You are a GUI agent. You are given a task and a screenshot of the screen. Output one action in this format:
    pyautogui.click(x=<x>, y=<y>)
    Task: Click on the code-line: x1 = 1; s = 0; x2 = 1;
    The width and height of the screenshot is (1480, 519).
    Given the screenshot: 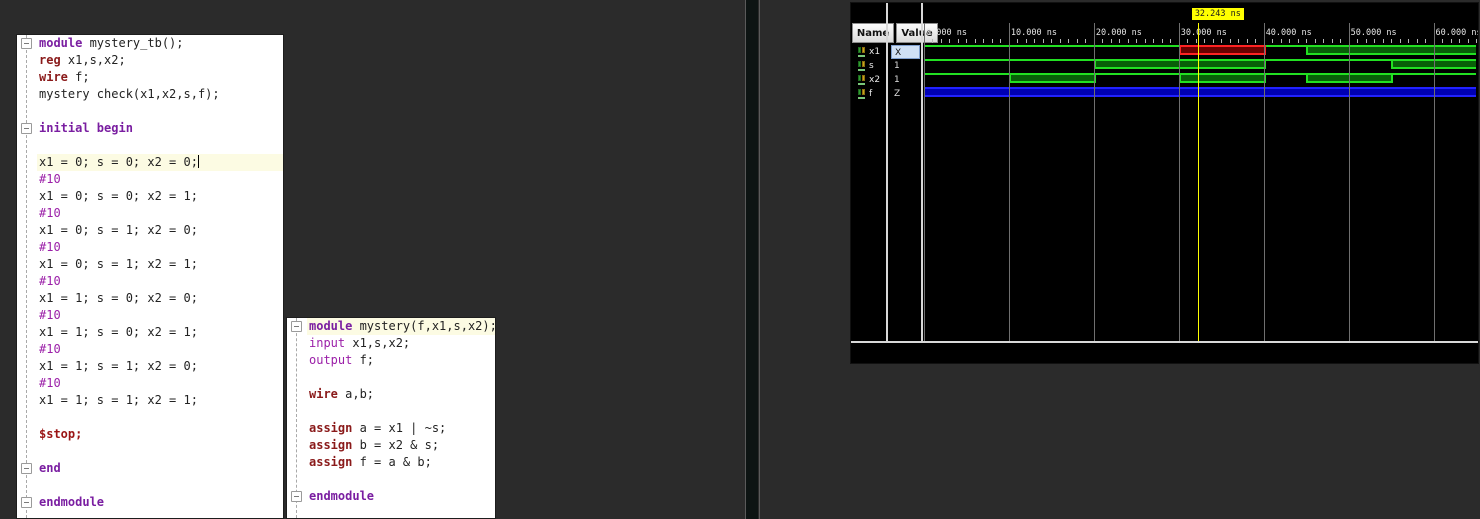 What is the action you would take?
    pyautogui.click(x=160, y=332)
    